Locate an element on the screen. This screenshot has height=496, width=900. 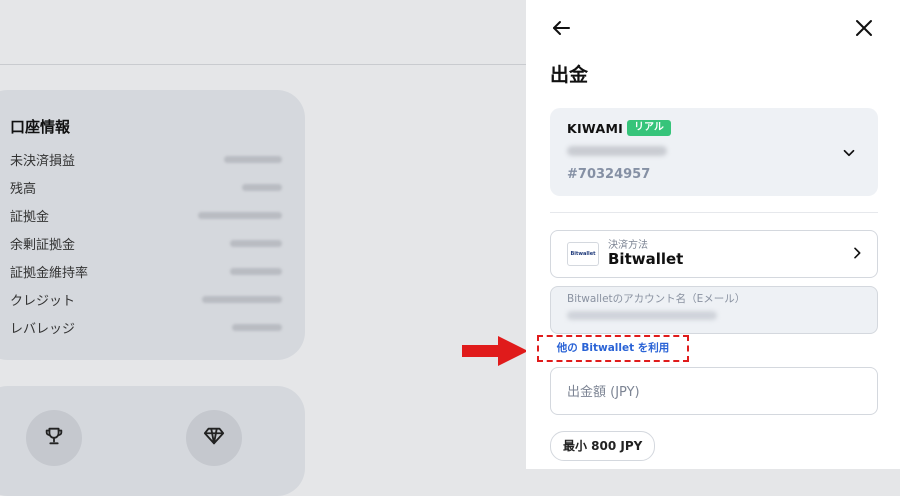
account-number: #70324957 is located at coordinates (609, 174).